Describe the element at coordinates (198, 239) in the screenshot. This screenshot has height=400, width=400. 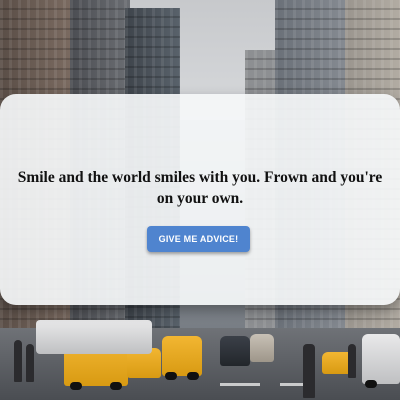
I see `give-me-advice-button: GIVE ME ADVICE!` at that location.